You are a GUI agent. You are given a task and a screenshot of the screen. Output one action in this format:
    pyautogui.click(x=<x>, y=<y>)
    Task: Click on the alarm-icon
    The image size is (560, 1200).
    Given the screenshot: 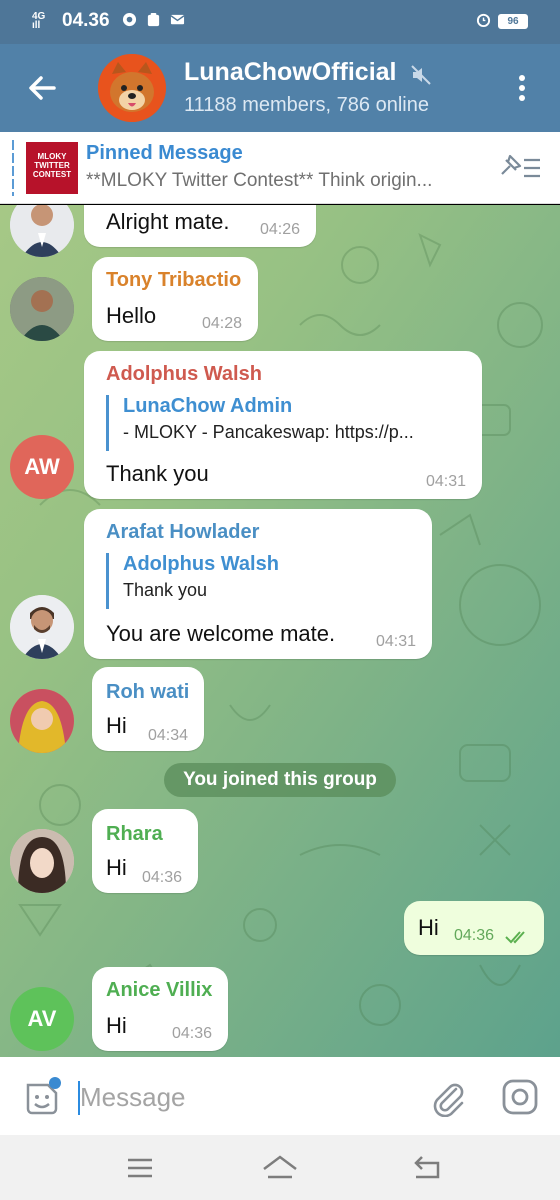 What is the action you would take?
    pyautogui.click(x=483, y=20)
    